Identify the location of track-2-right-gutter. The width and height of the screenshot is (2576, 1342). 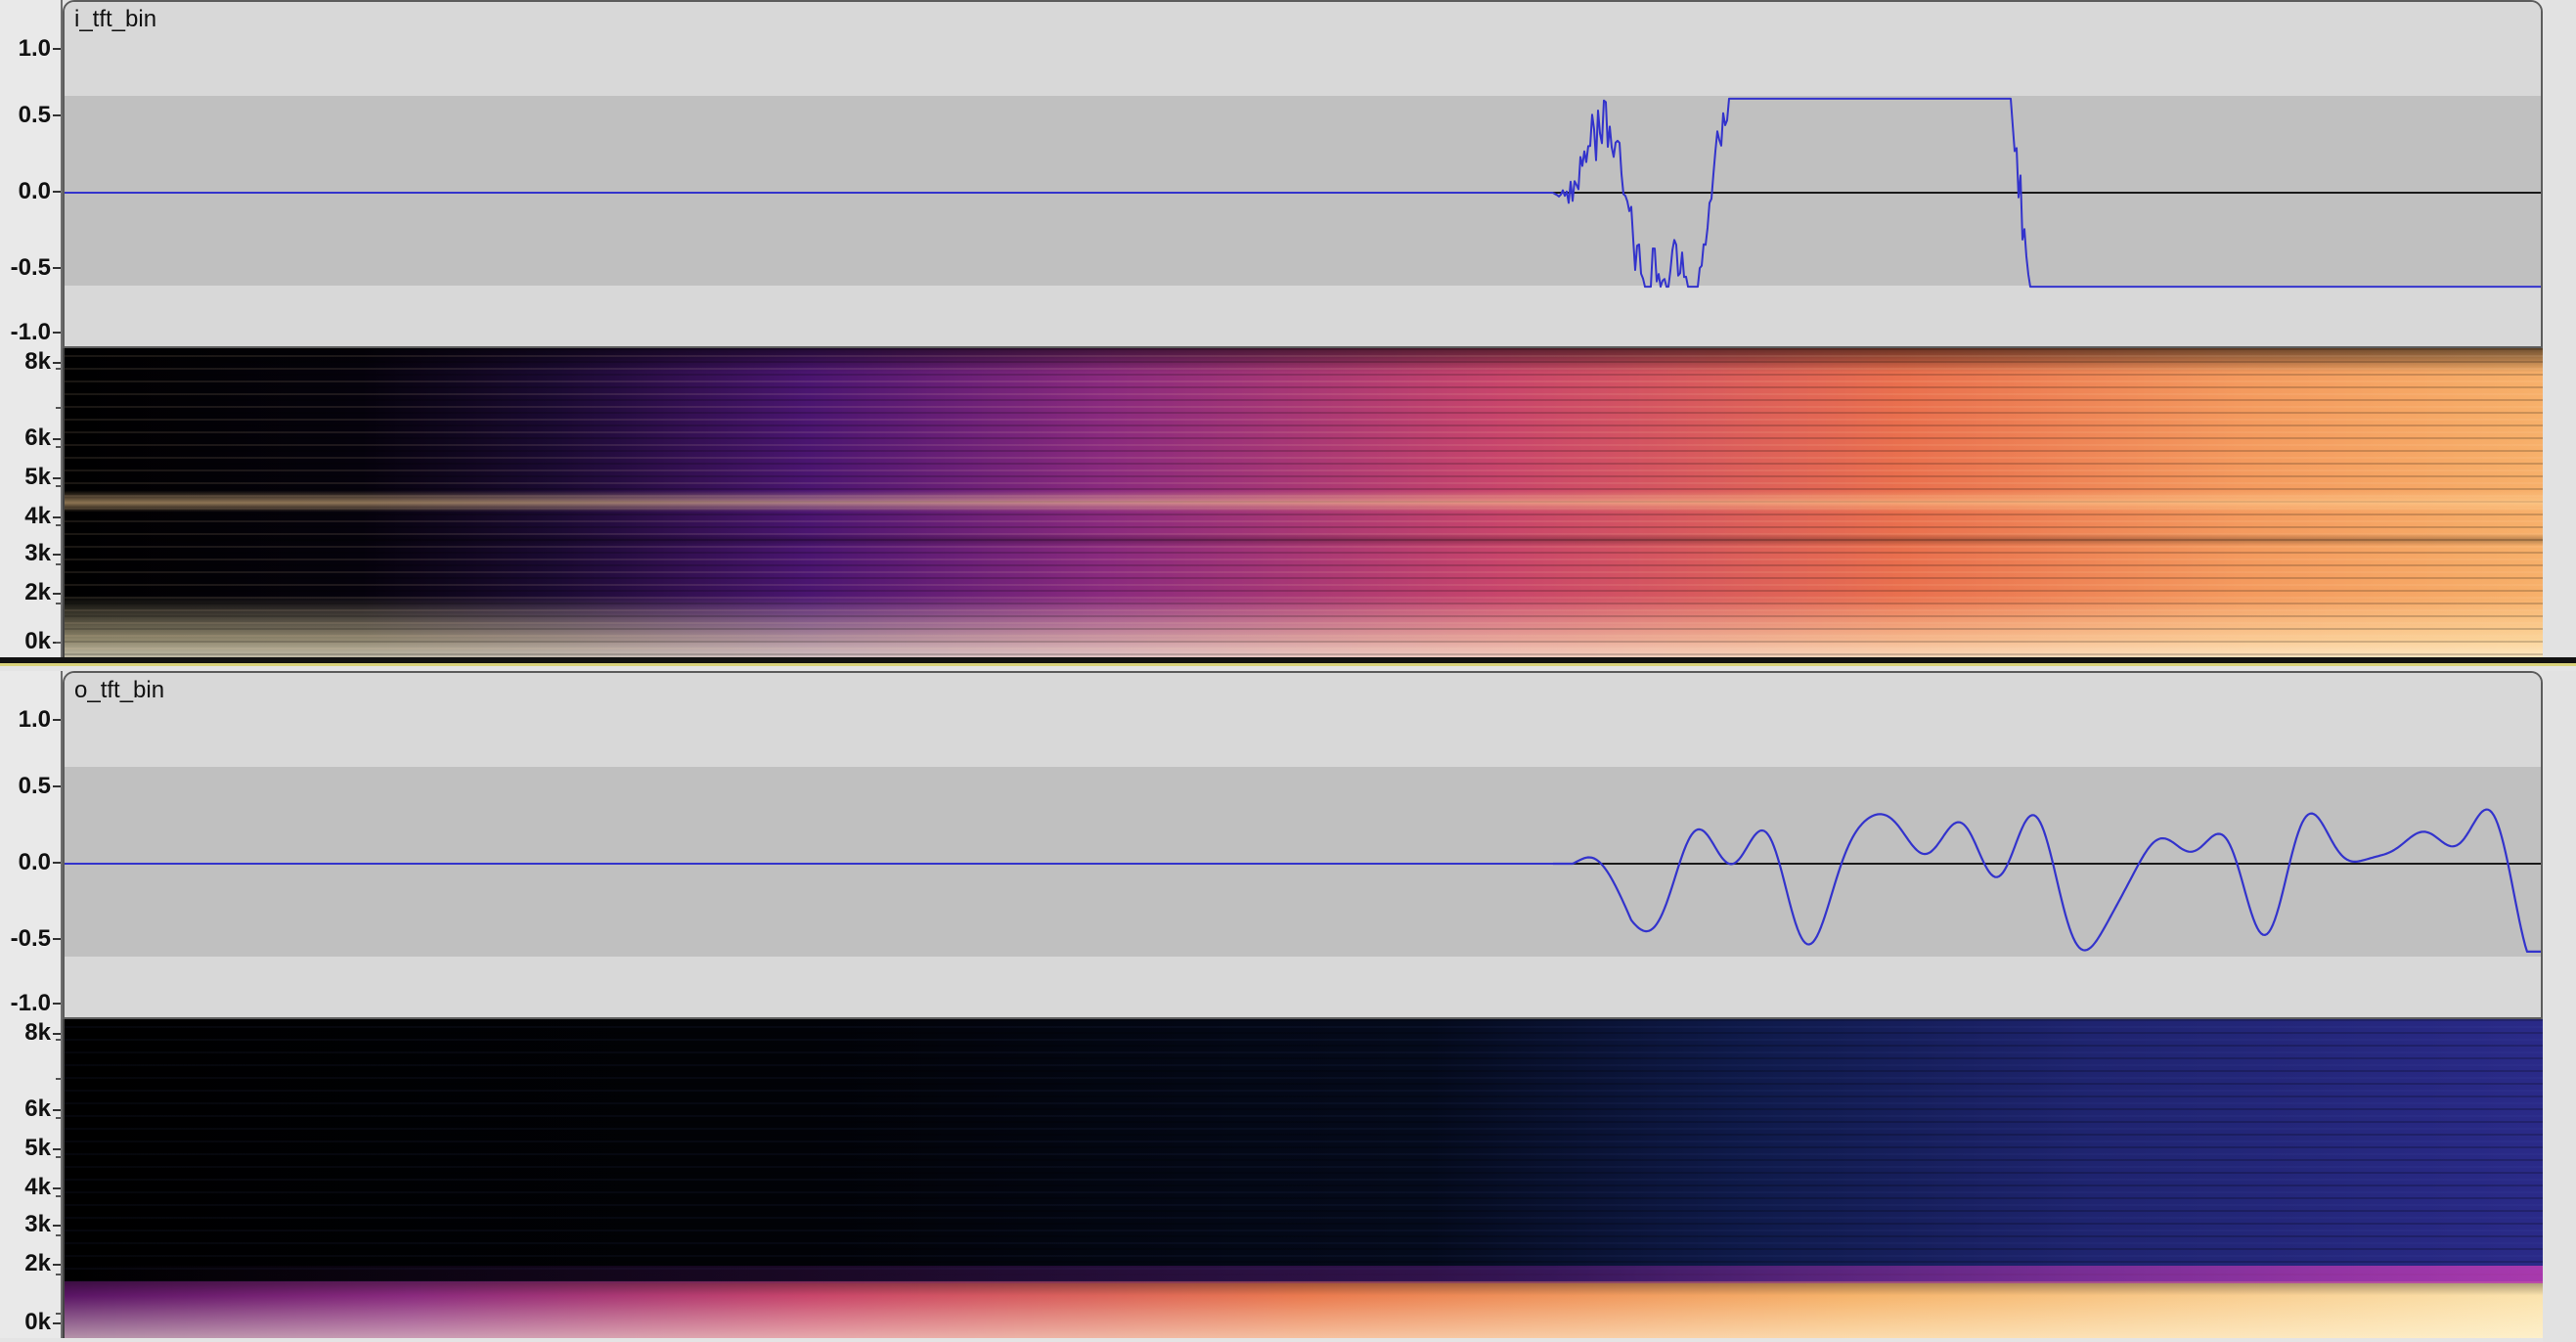
(2559, 1006).